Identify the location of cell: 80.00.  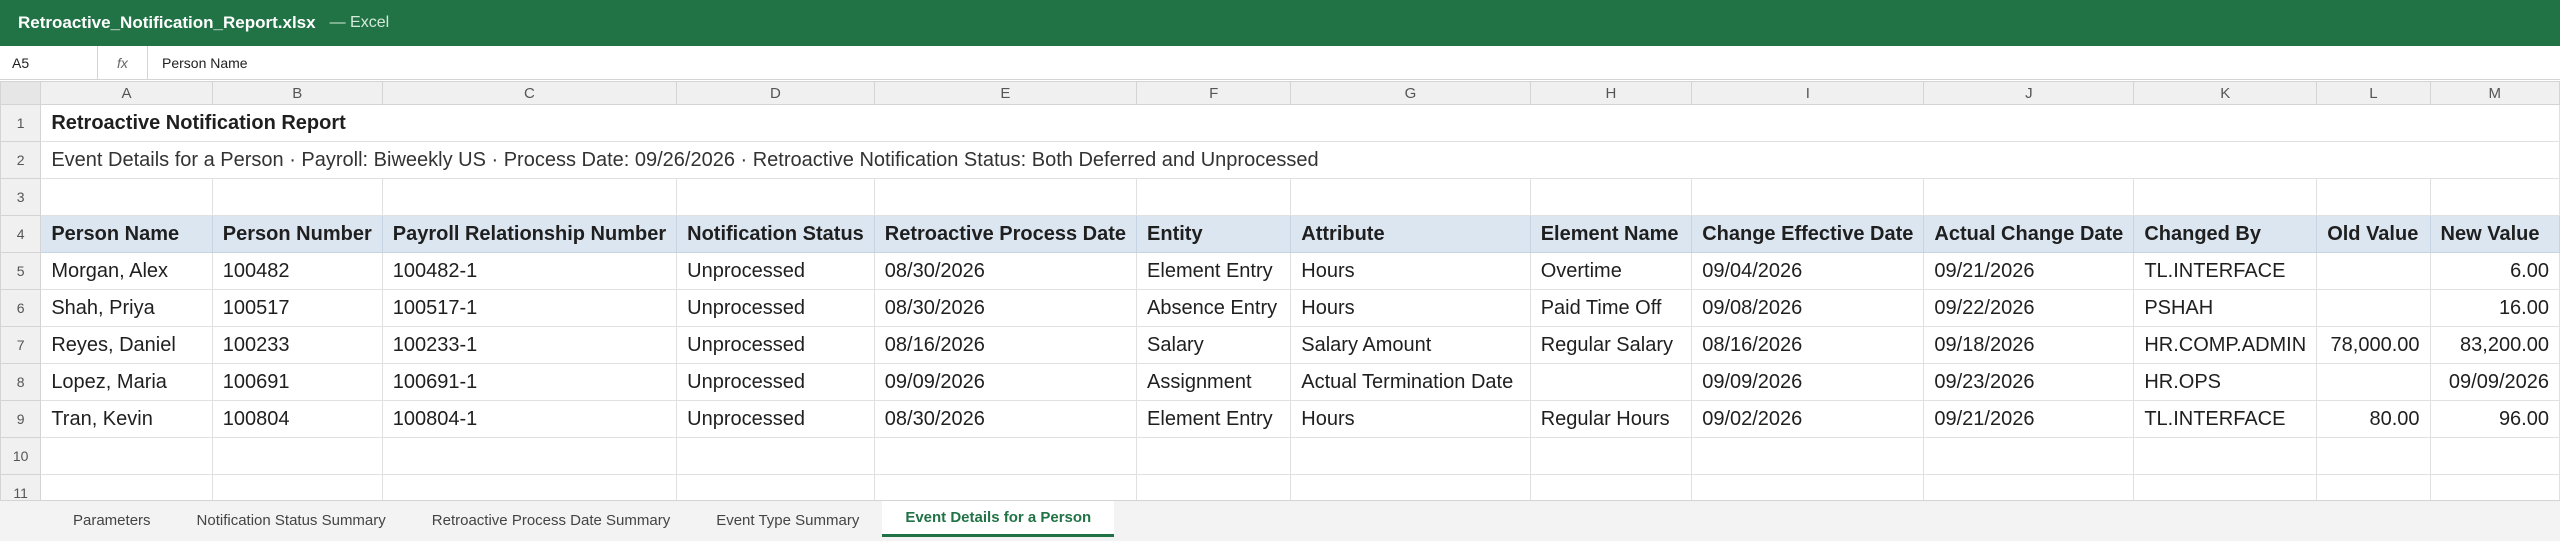
(2373, 419).